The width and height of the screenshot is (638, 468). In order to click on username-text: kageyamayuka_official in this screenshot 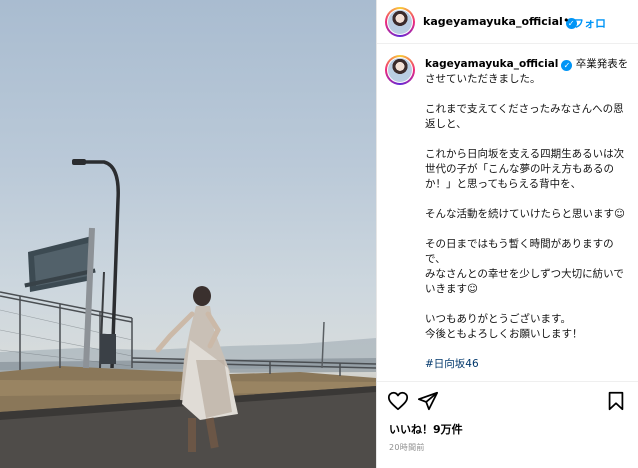, I will do `click(493, 21)`.